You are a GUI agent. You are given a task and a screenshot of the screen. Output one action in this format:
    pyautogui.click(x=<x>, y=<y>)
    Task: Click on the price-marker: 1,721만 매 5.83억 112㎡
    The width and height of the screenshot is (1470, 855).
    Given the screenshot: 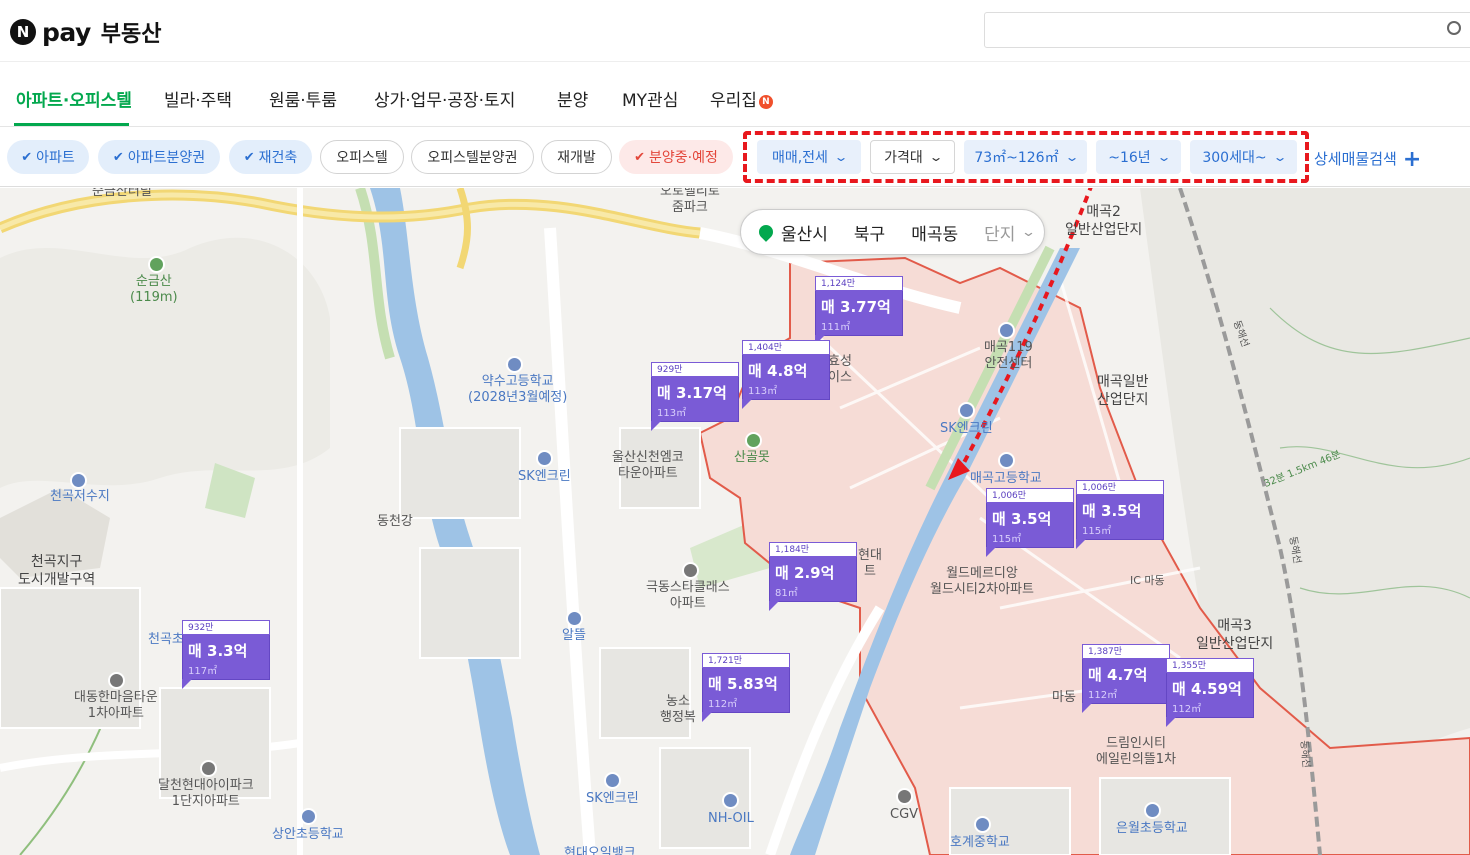 What is the action you would take?
    pyautogui.click(x=746, y=687)
    